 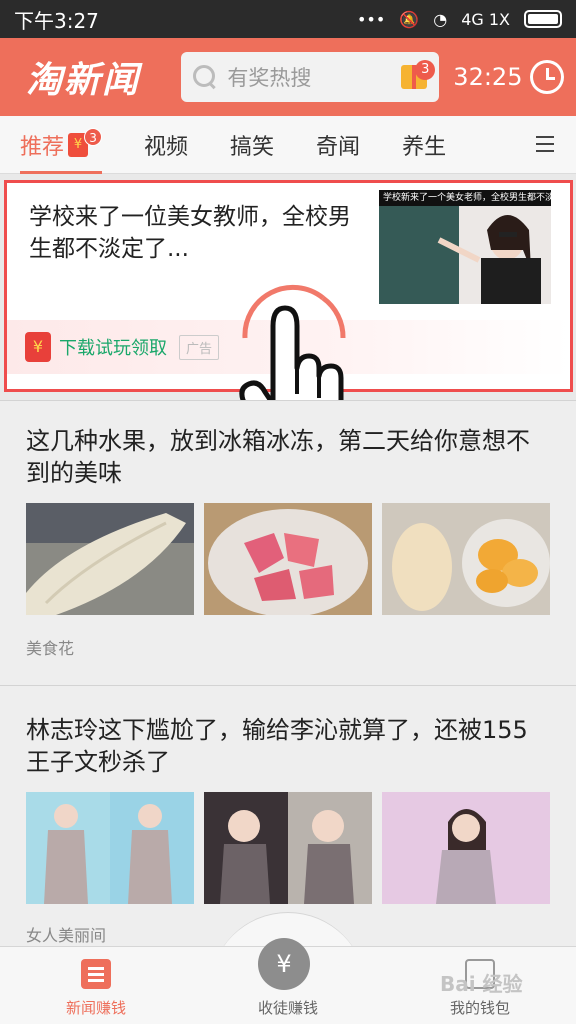 I want to click on tab-video: 视频, so click(x=166, y=145).